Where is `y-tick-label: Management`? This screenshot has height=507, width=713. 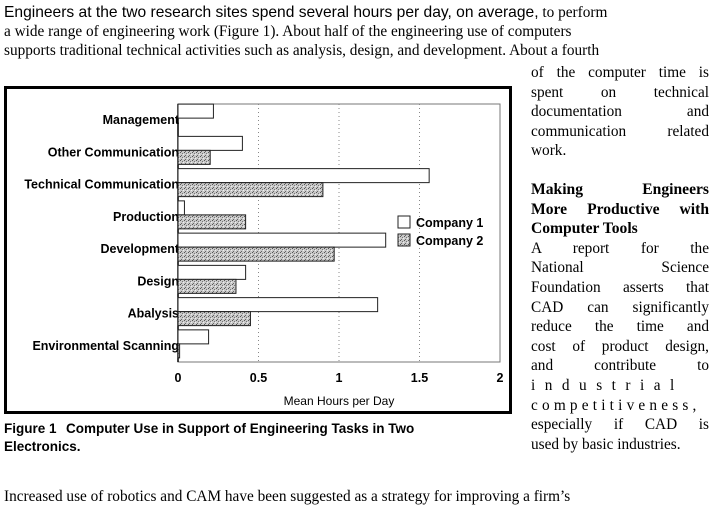 y-tick-label: Management is located at coordinates (141, 120).